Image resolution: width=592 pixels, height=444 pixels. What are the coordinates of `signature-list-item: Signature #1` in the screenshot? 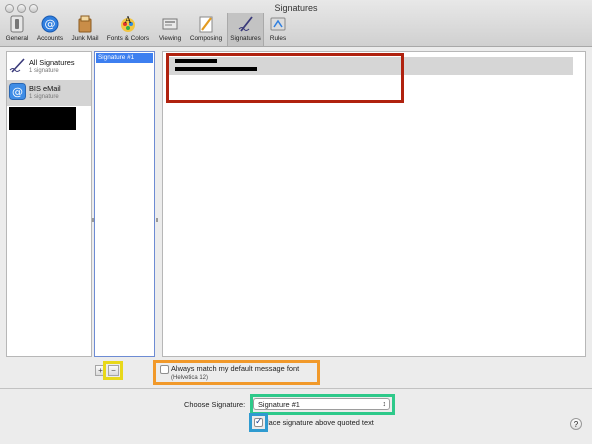 It's located at (124, 58).